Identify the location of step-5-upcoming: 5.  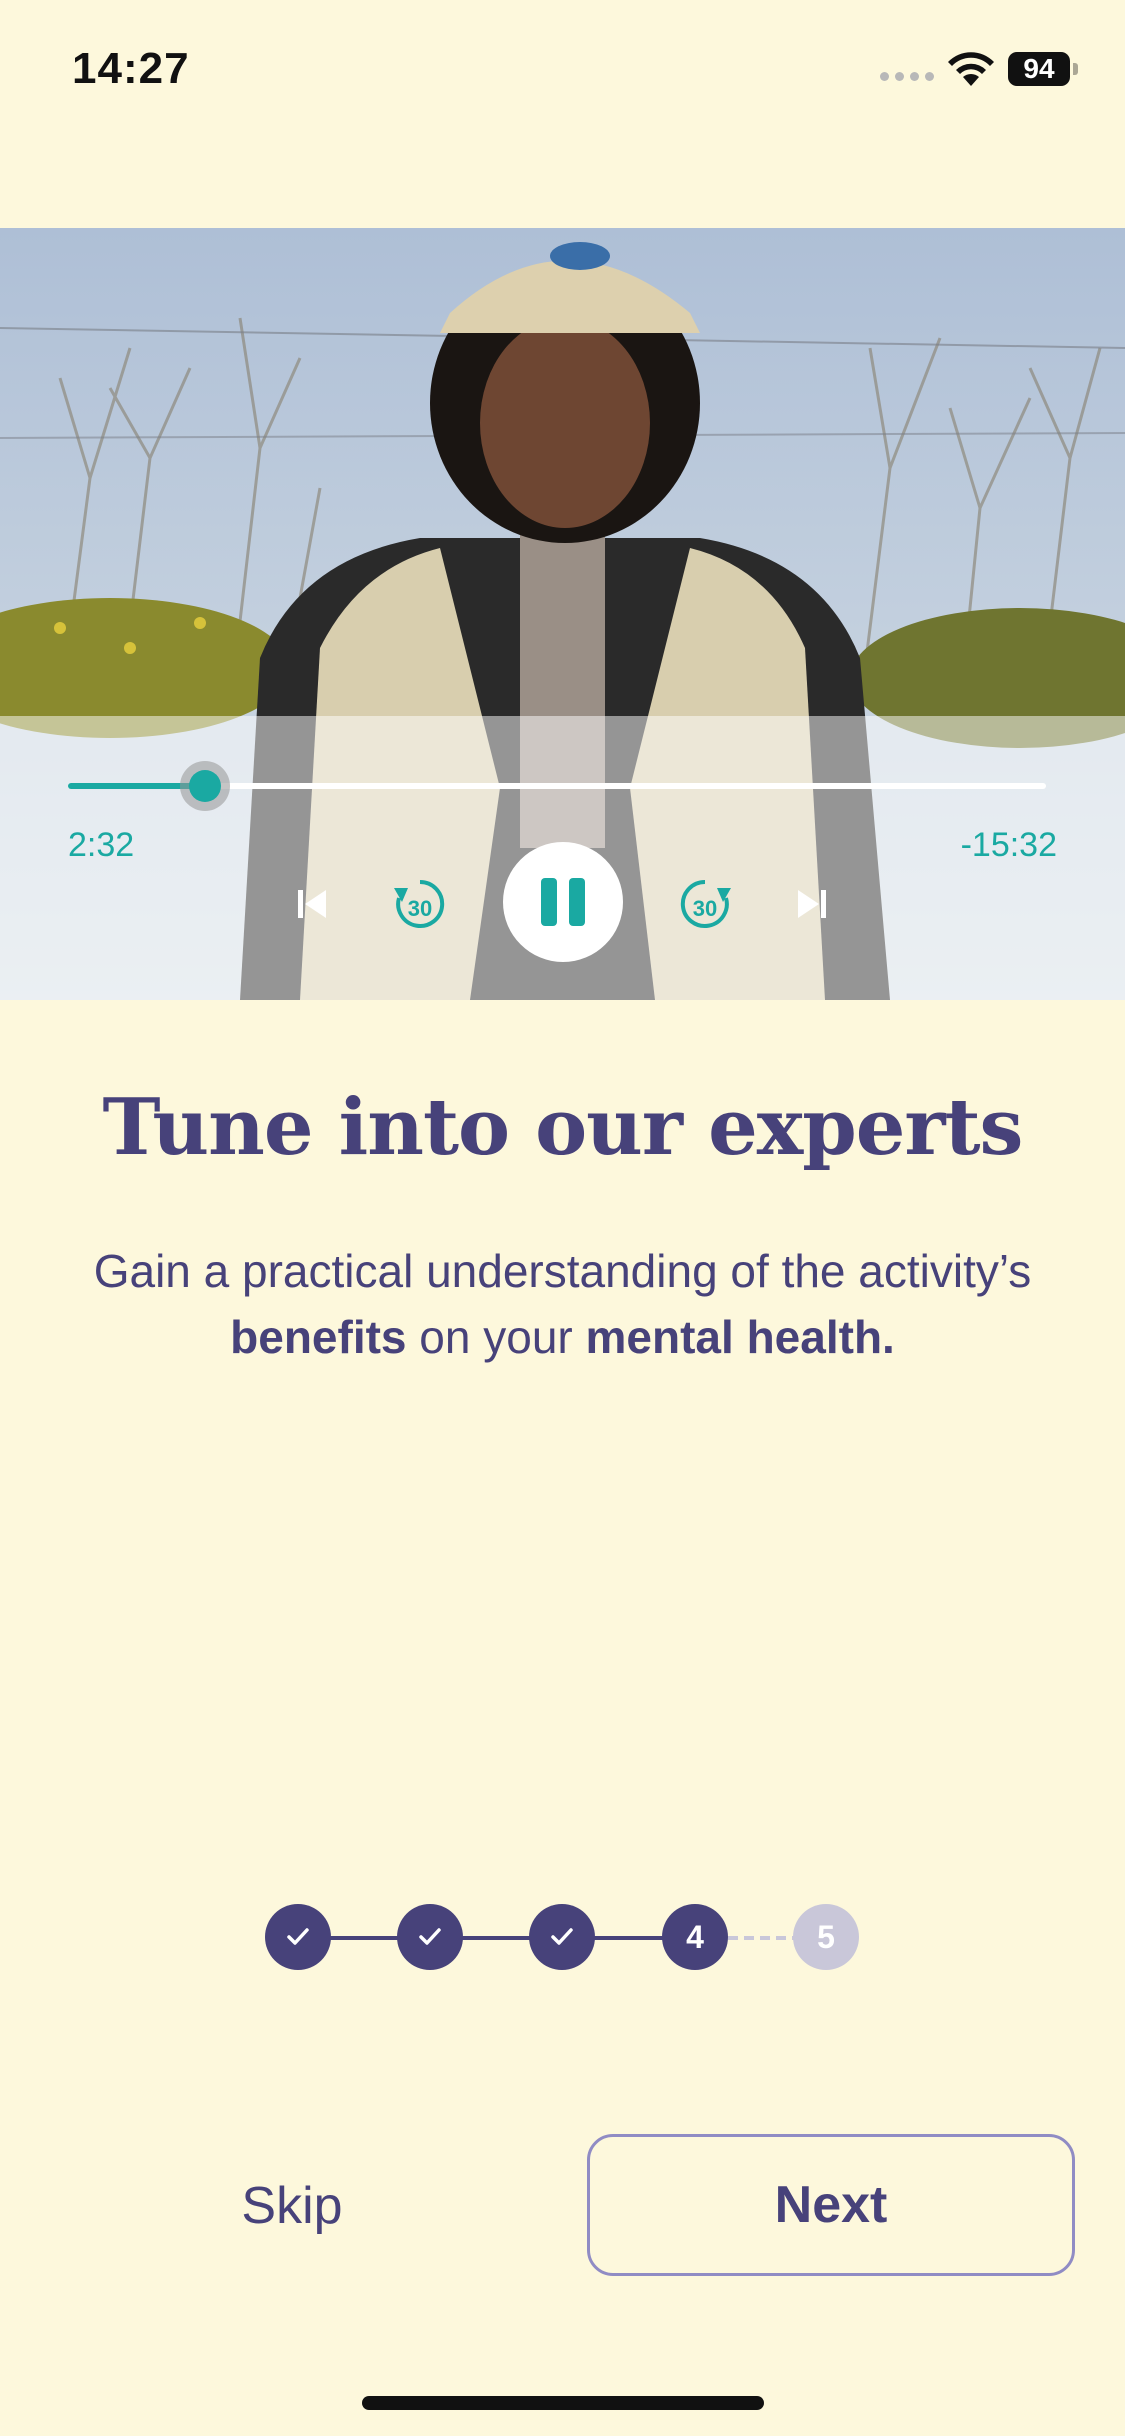
(826, 1937).